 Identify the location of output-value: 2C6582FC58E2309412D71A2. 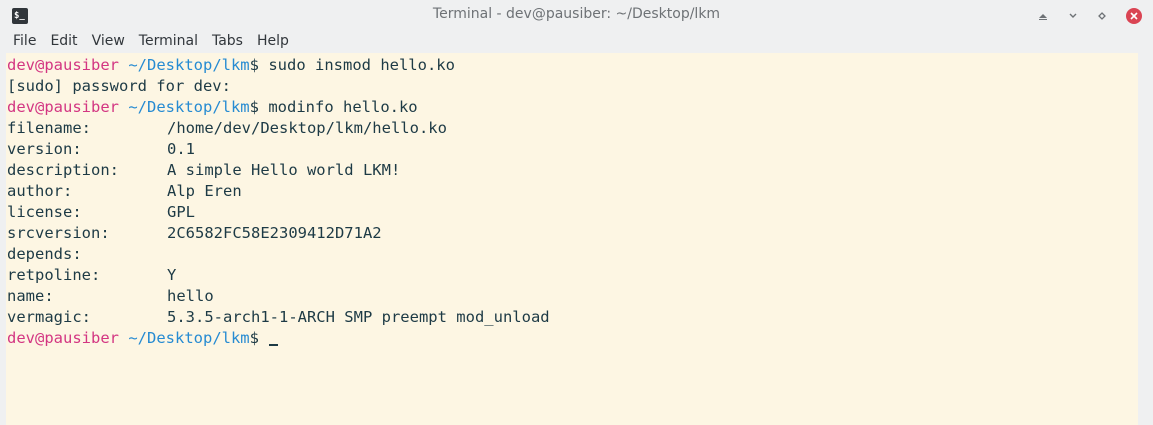
(274, 233).